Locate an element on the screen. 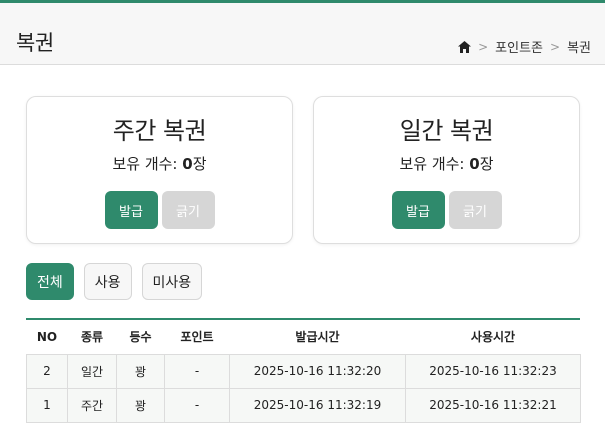 Image resolution: width=605 pixels, height=443 pixels. page-header: 복권 > 포인트존 > 복권 is located at coordinates (302, 32).